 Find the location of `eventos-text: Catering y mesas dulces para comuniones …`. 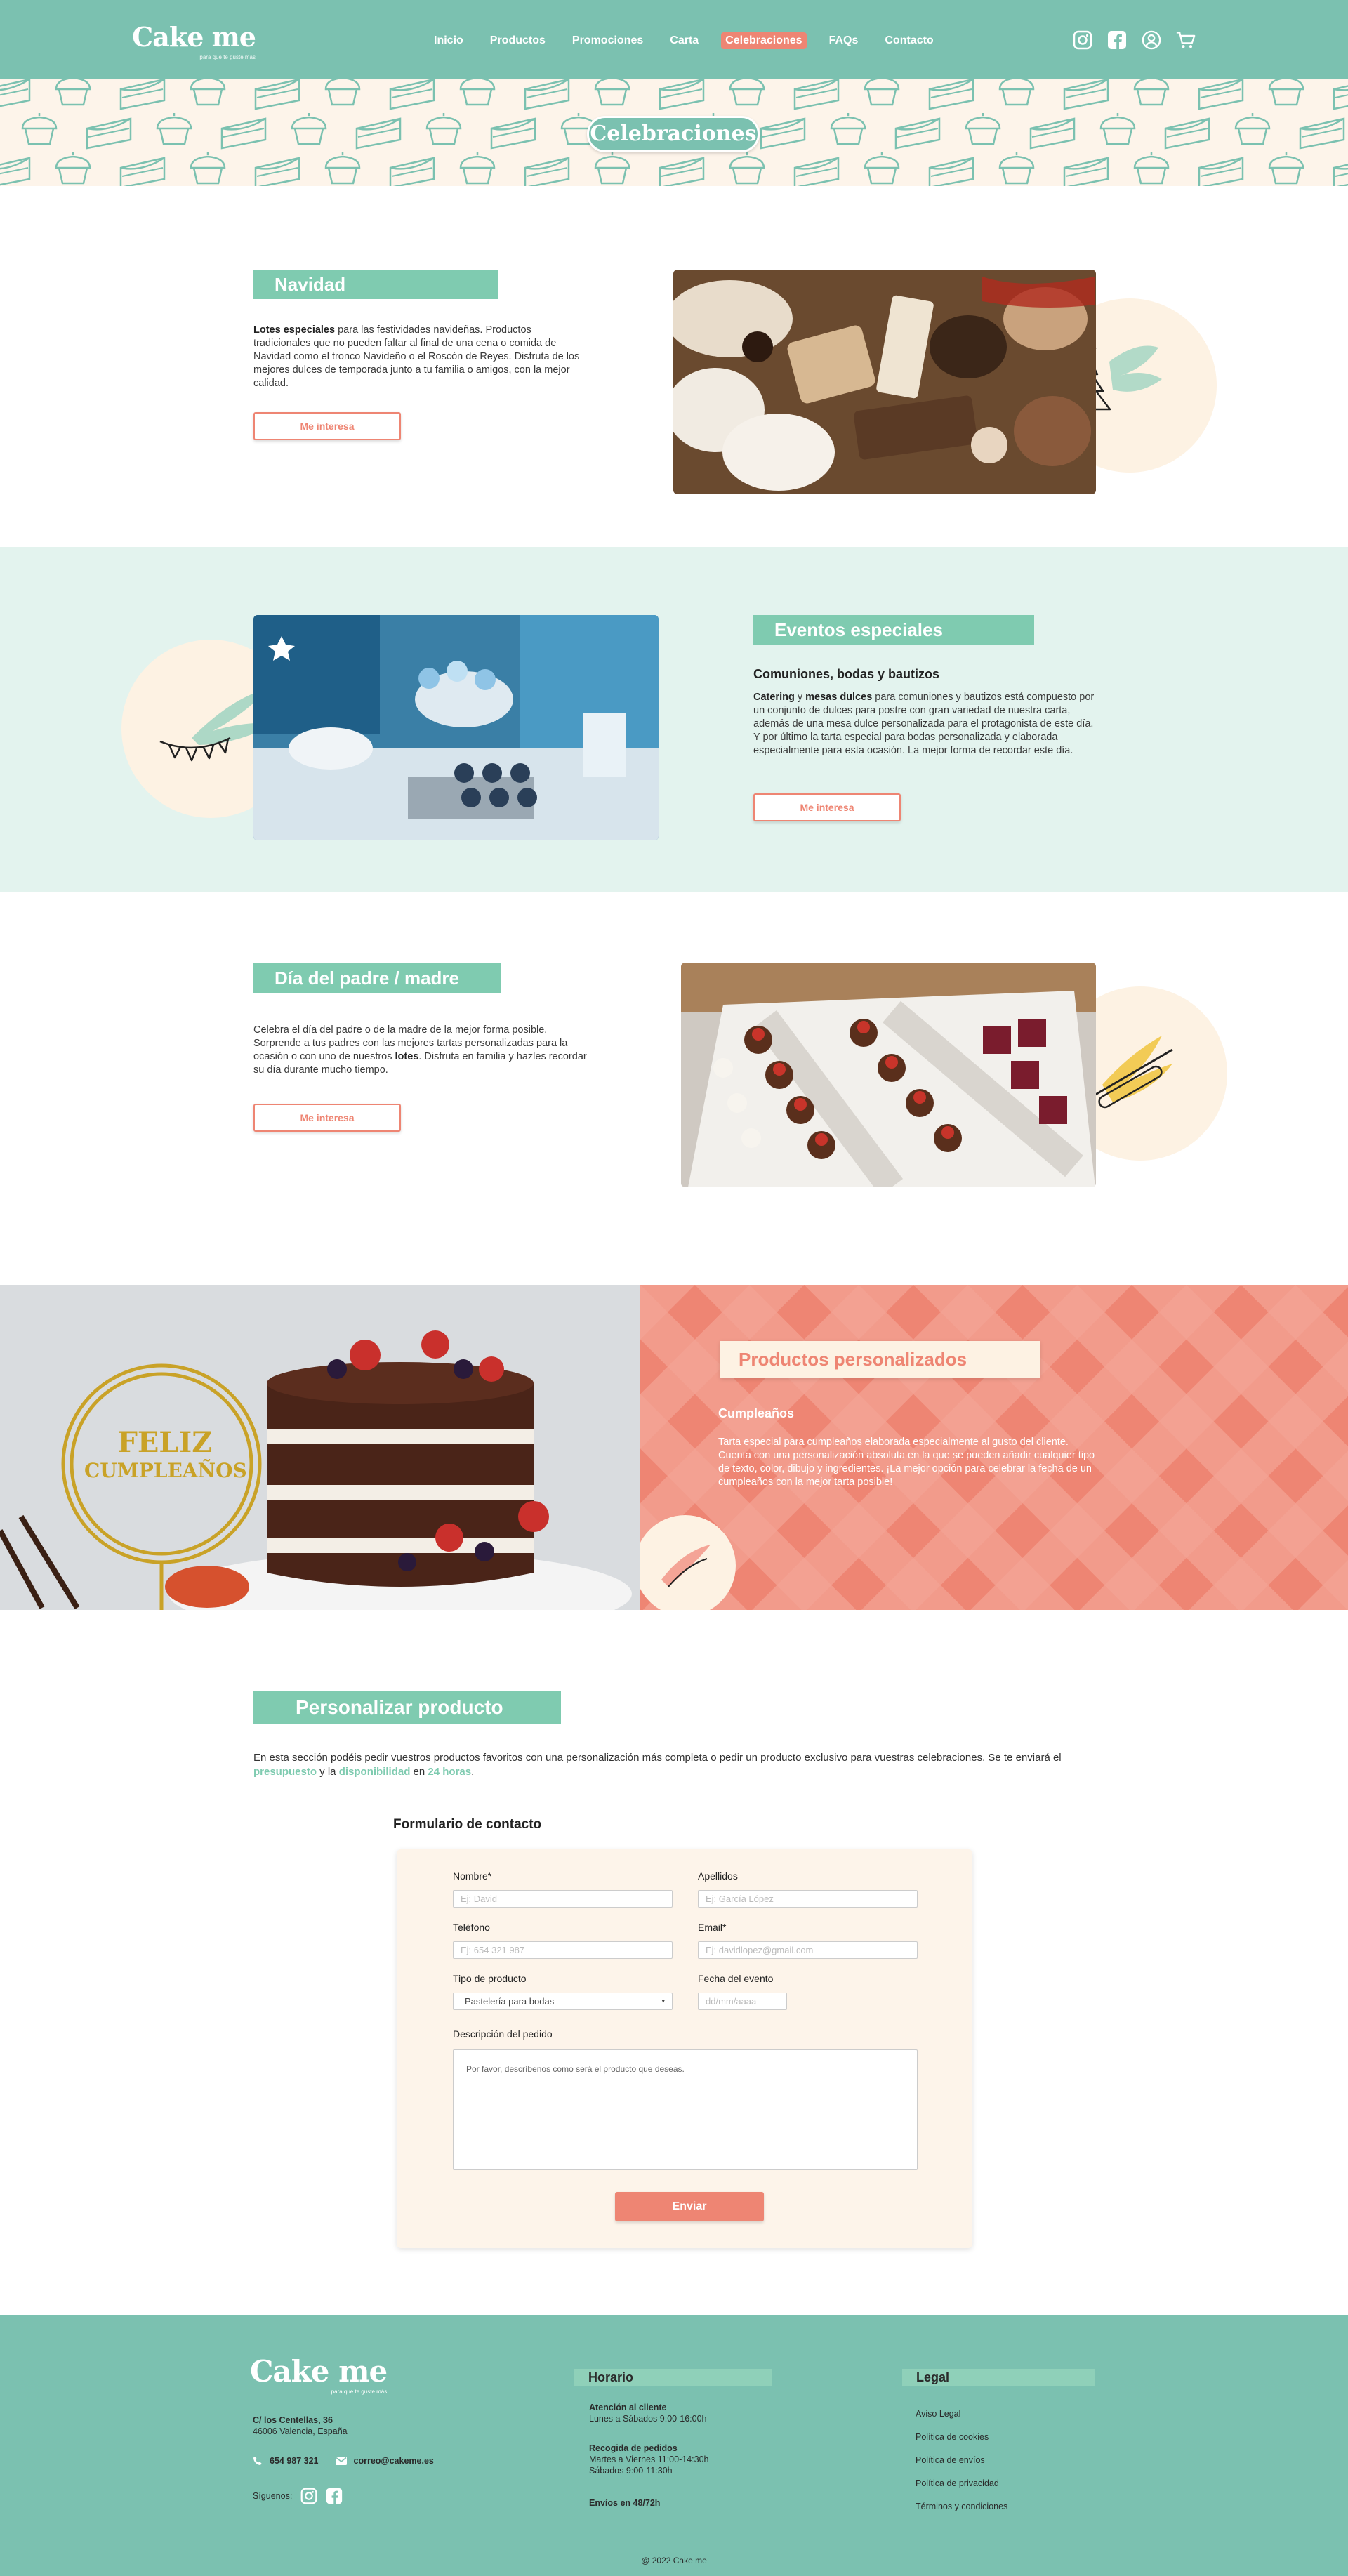

eventos-text: Catering y mesas dulces para comuniones … is located at coordinates (925, 724).